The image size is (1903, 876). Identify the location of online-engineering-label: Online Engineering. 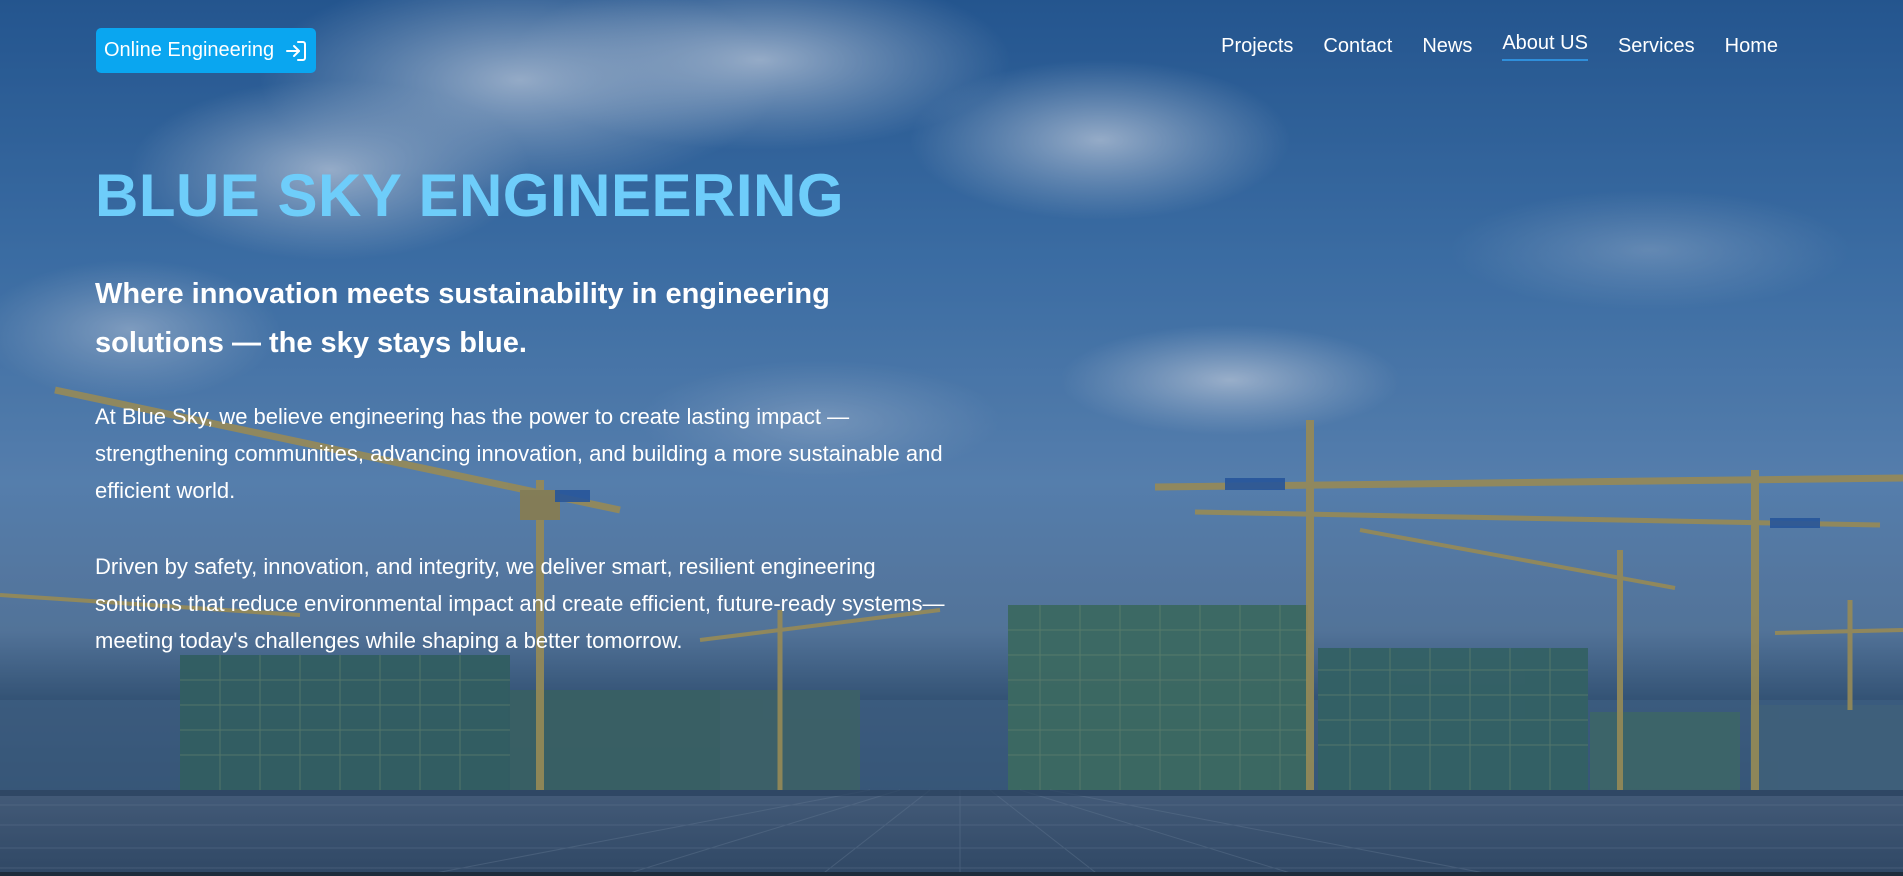
(189, 50).